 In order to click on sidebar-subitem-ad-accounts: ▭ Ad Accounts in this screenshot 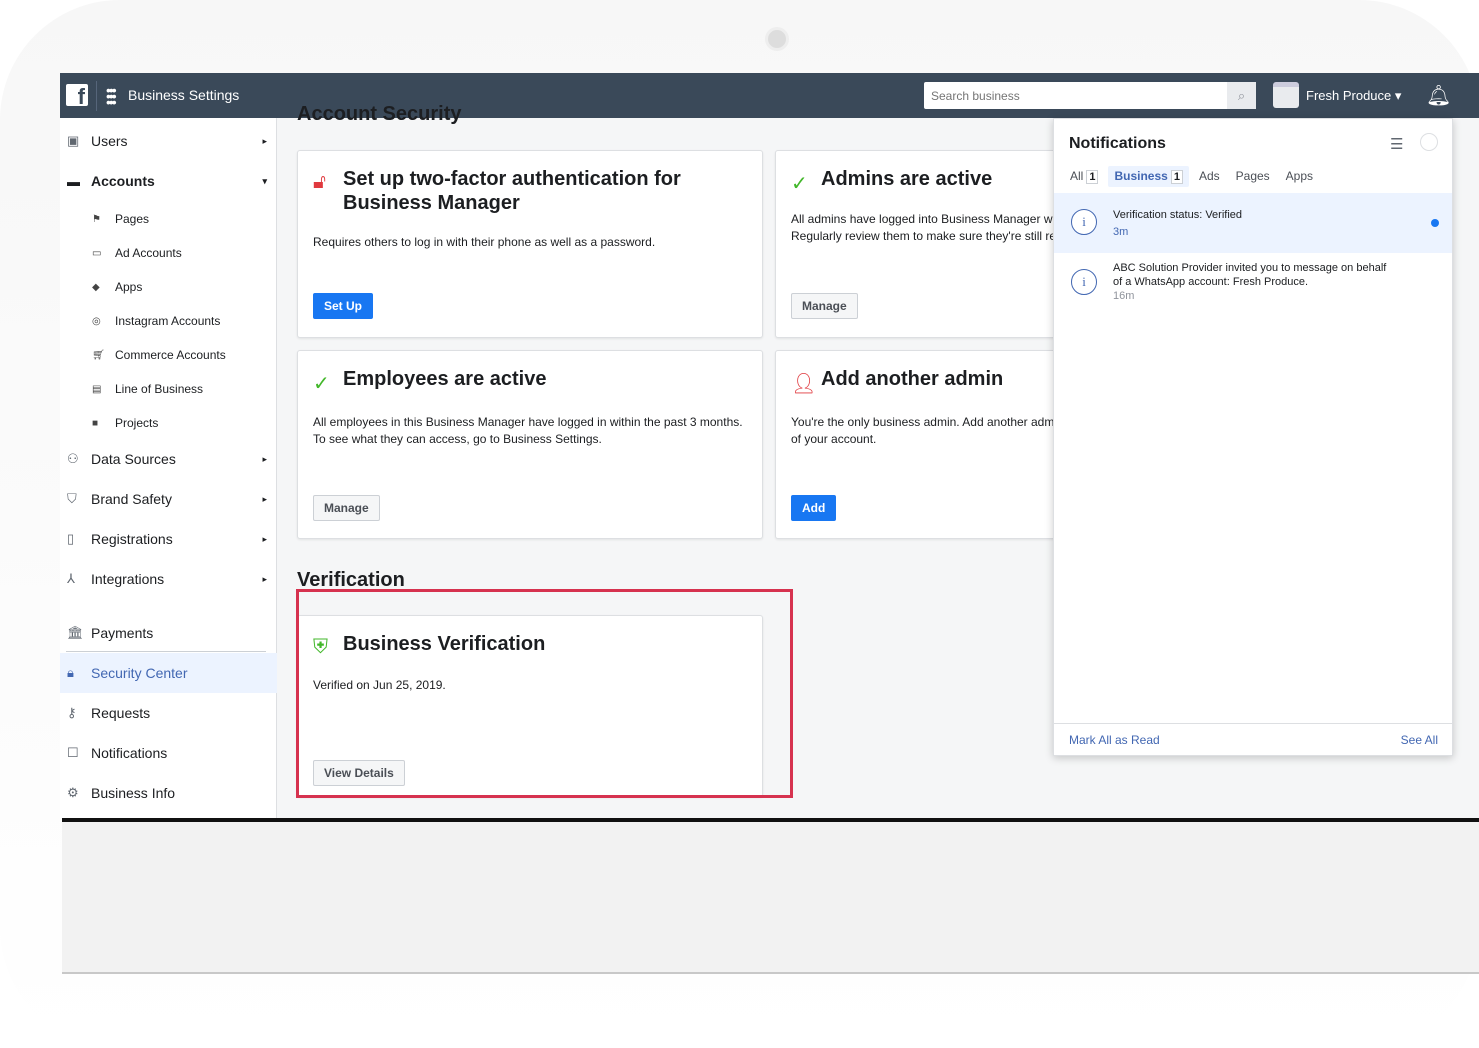, I will do `click(137, 253)`.